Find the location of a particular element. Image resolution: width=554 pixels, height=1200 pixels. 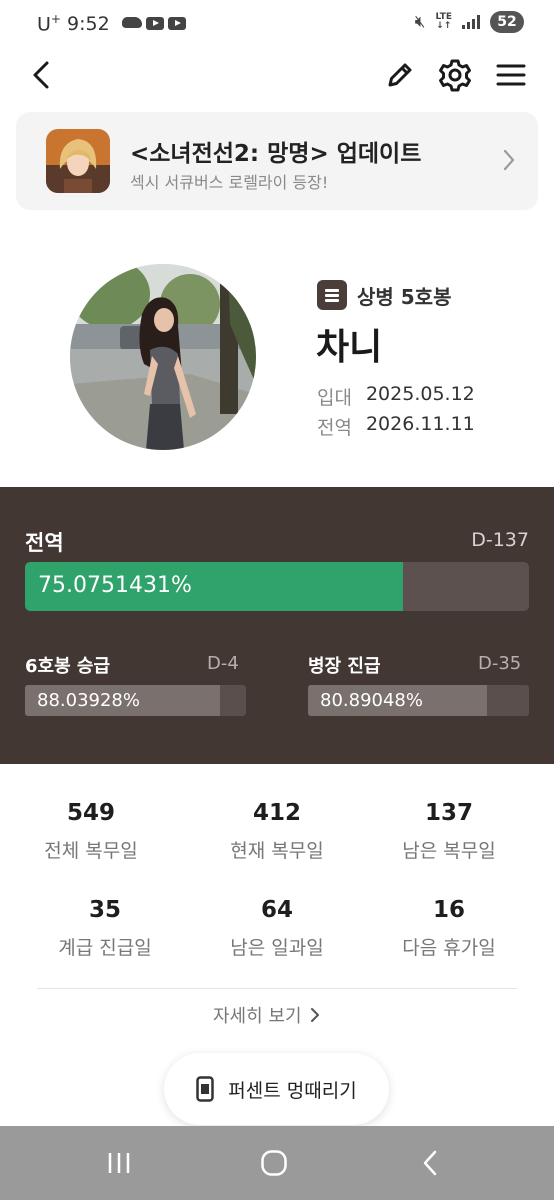

discharge-dday: D-137 is located at coordinates (500, 540).